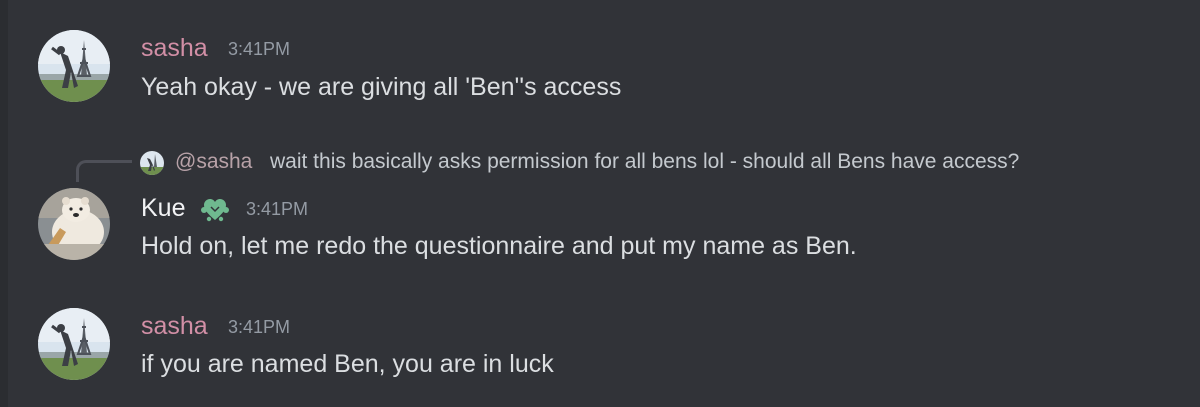  Describe the element at coordinates (347, 364) in the screenshot. I see `message-content: if you are named Ben, you are in luck` at that location.